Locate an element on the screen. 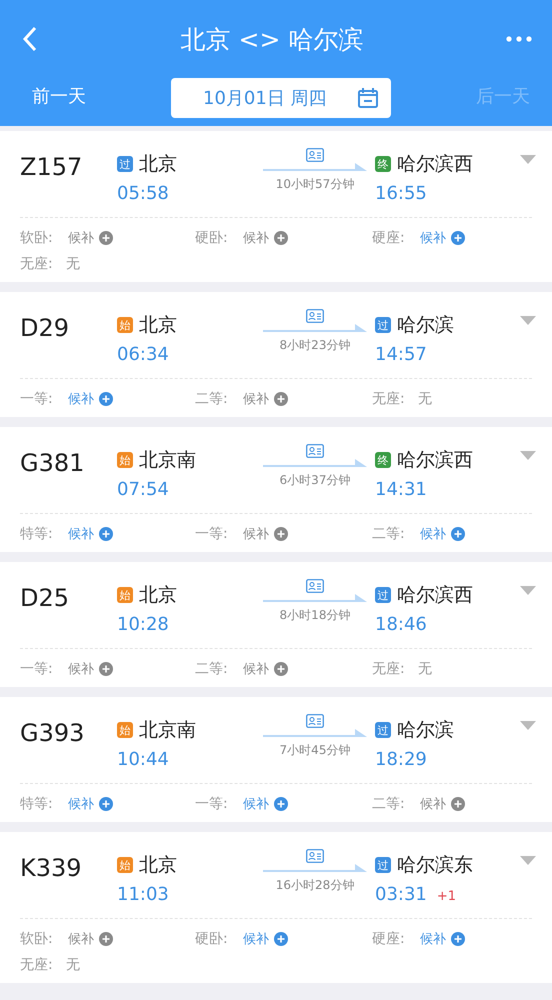  departure-time: 07:54 is located at coordinates (143, 489).